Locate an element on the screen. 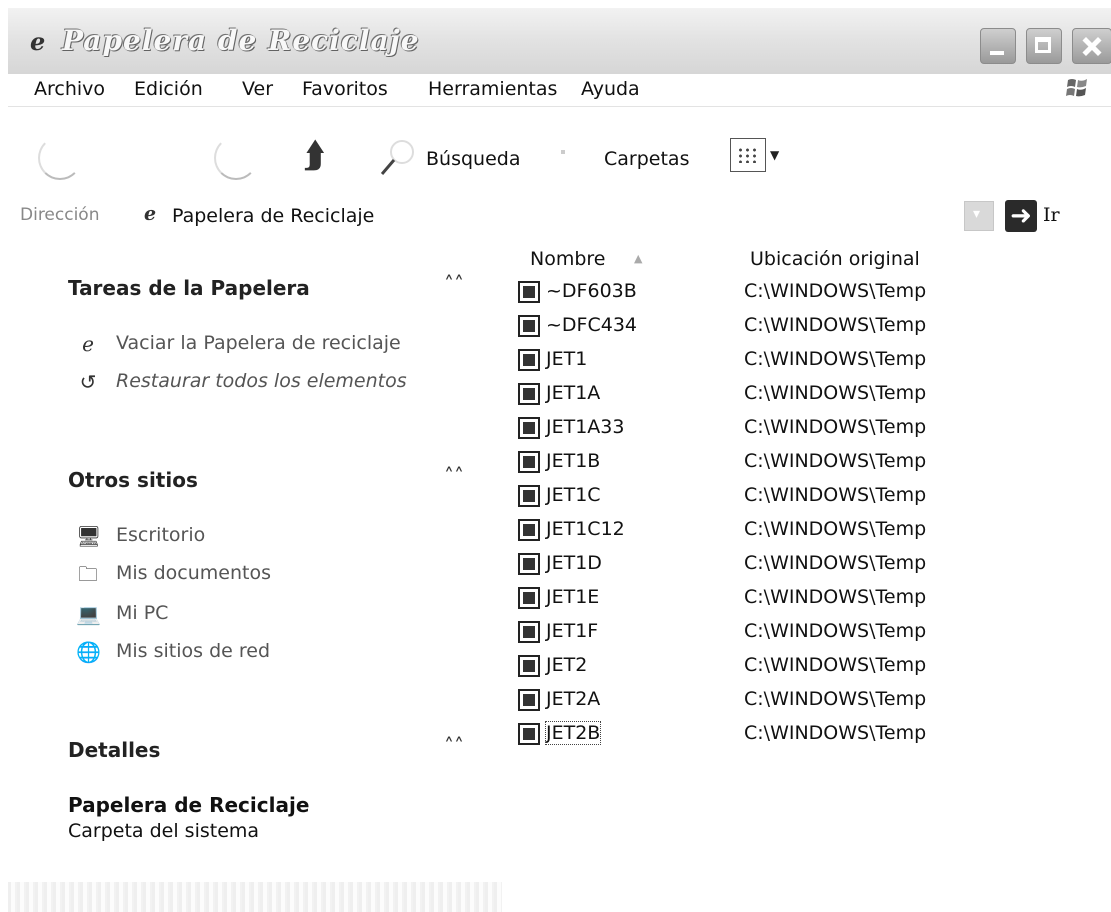 The image size is (1111, 912). table-row: JET1A C:\WINDOWS\Temp is located at coordinates (798, 397).